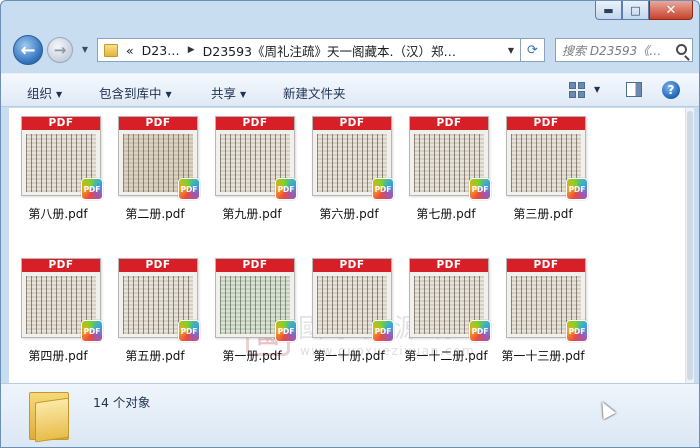  Describe the element at coordinates (224, 93) in the screenshot. I see `share-label: 共享` at that location.